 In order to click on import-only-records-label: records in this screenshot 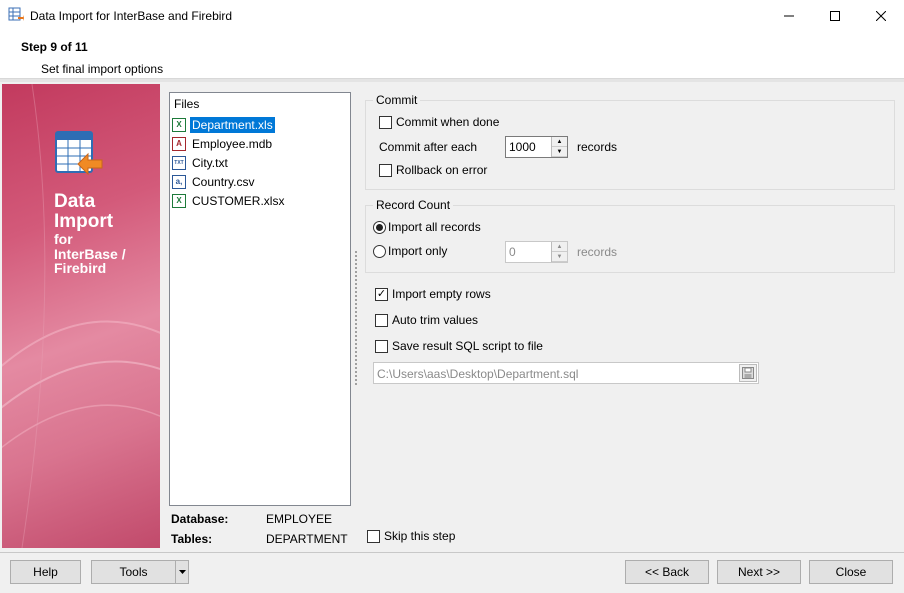, I will do `click(597, 252)`.